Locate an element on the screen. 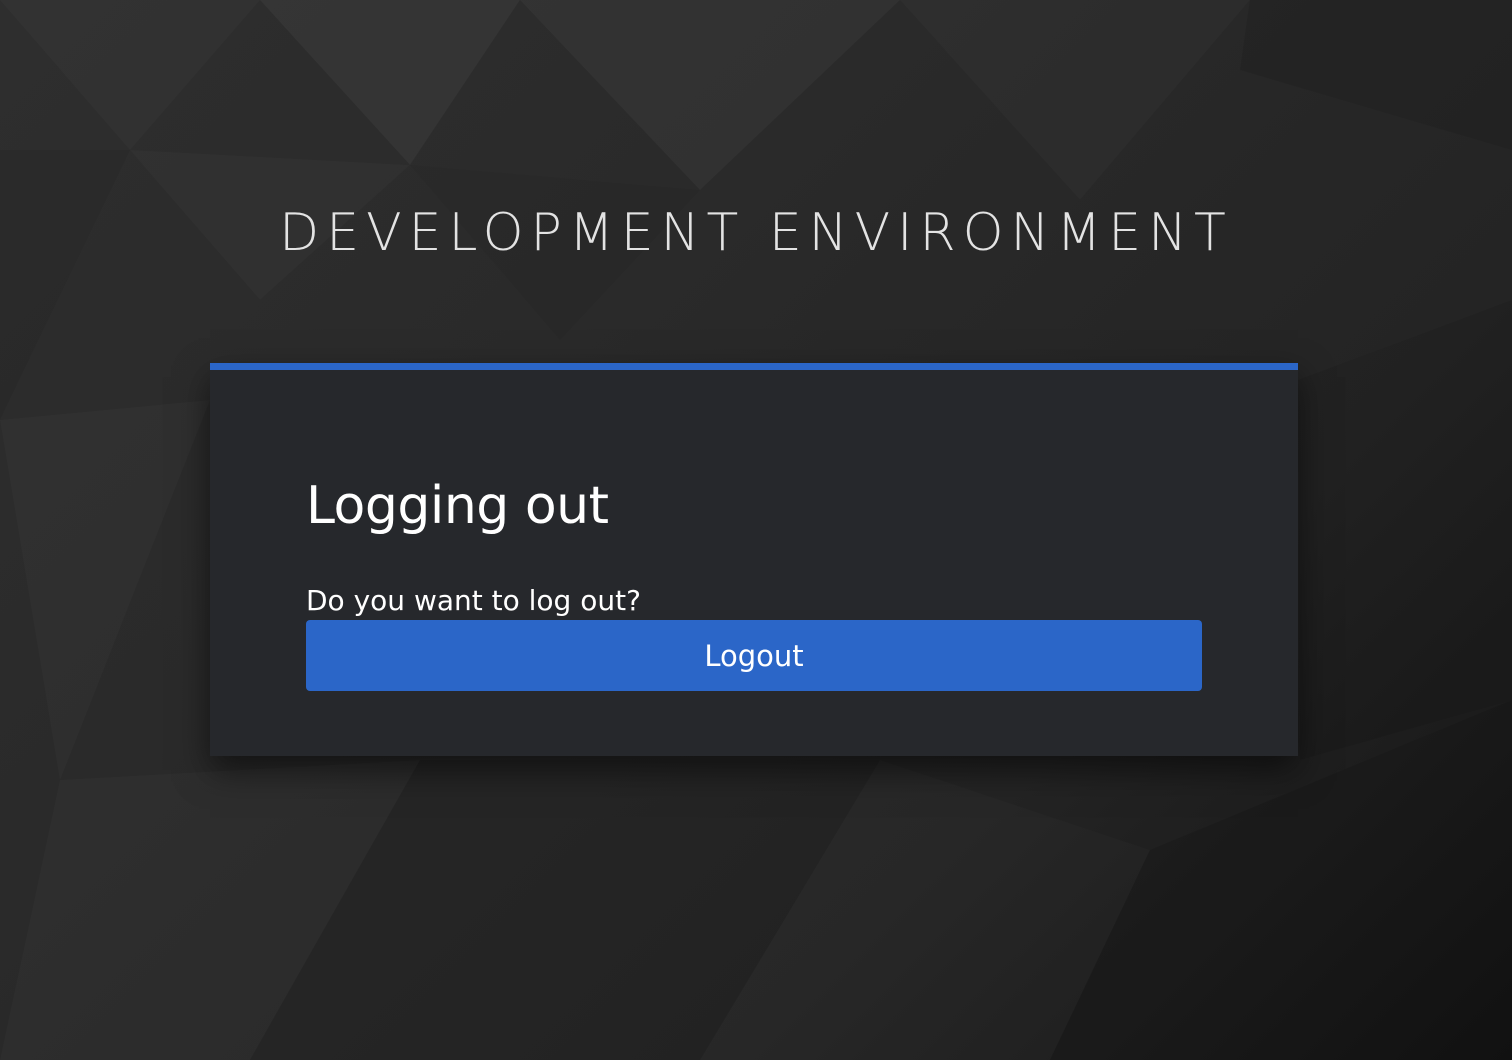 The height and width of the screenshot is (1060, 1512). logout-button: Logout is located at coordinates (754, 655).